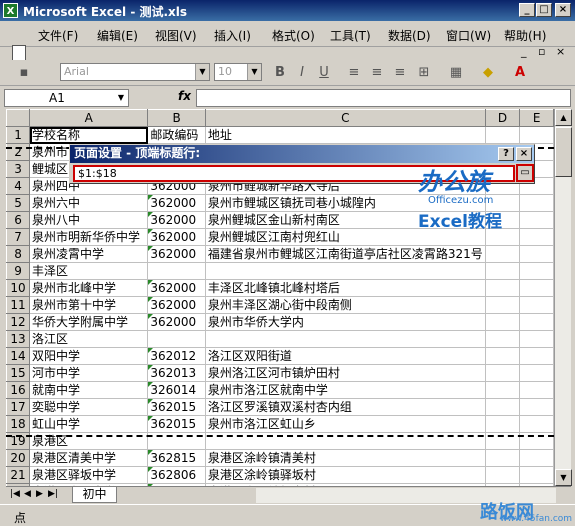  I want to click on scroll-up-button: ▲, so click(563, 117).